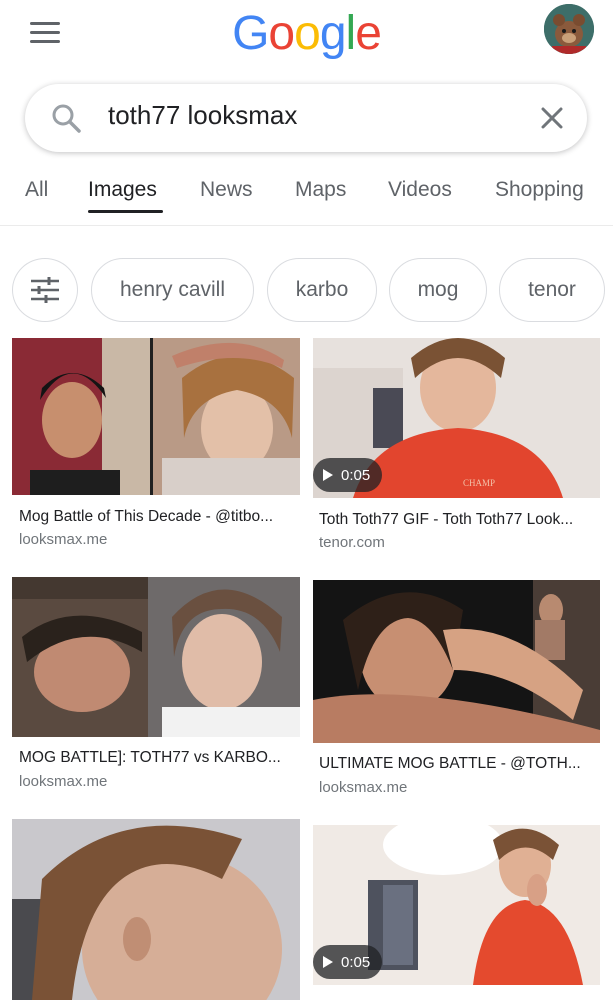  I want to click on chip-mog: mog, so click(438, 290).